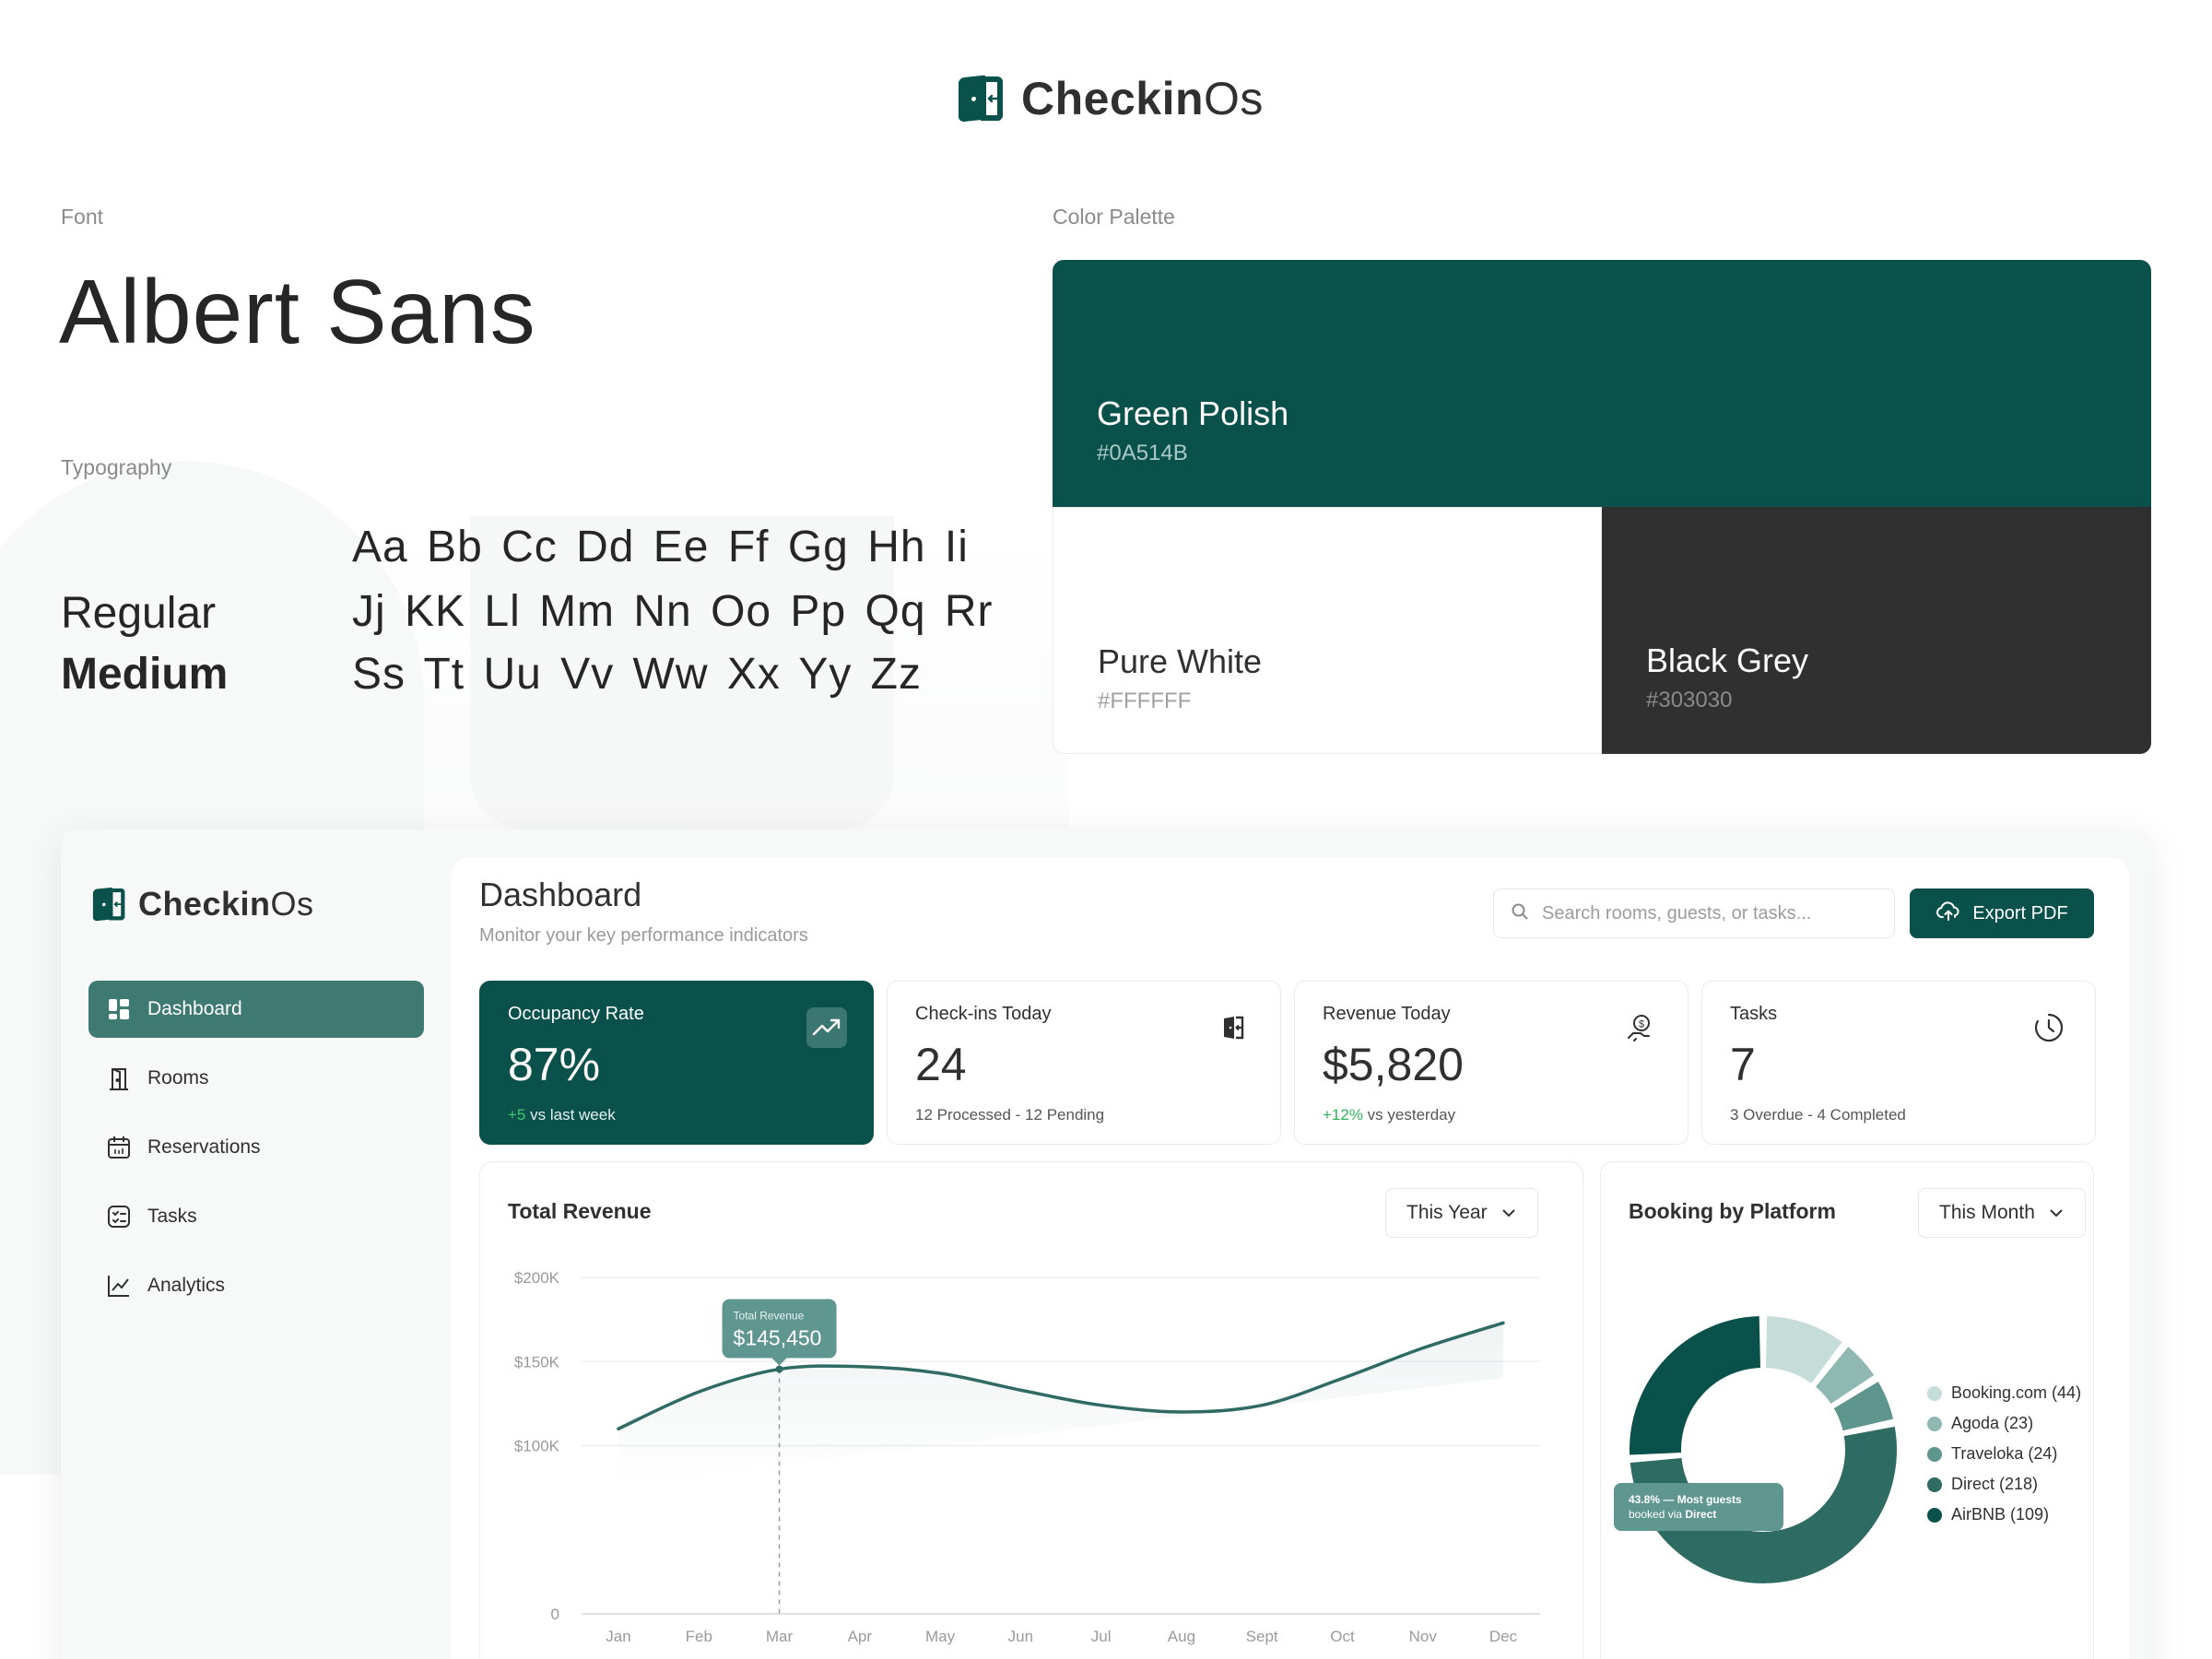 The height and width of the screenshot is (1659, 2212). Describe the element at coordinates (1180, 661) in the screenshot. I see `swatch-name: Pure White` at that location.